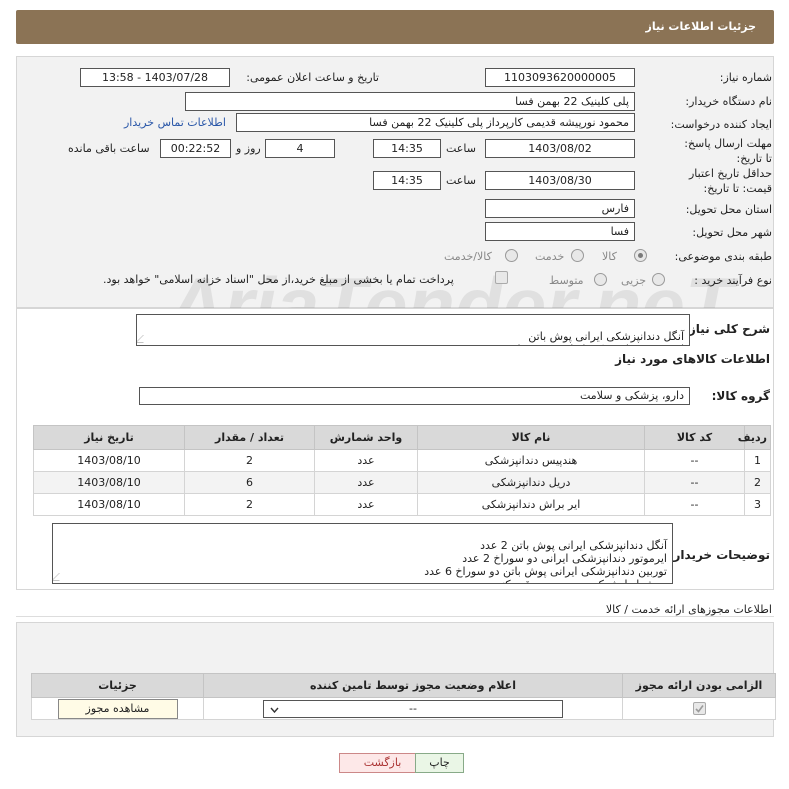 This screenshot has height=789, width=789. Describe the element at coordinates (560, 180) in the screenshot. I see `price-validity-date-field: 1403/08/30` at that location.